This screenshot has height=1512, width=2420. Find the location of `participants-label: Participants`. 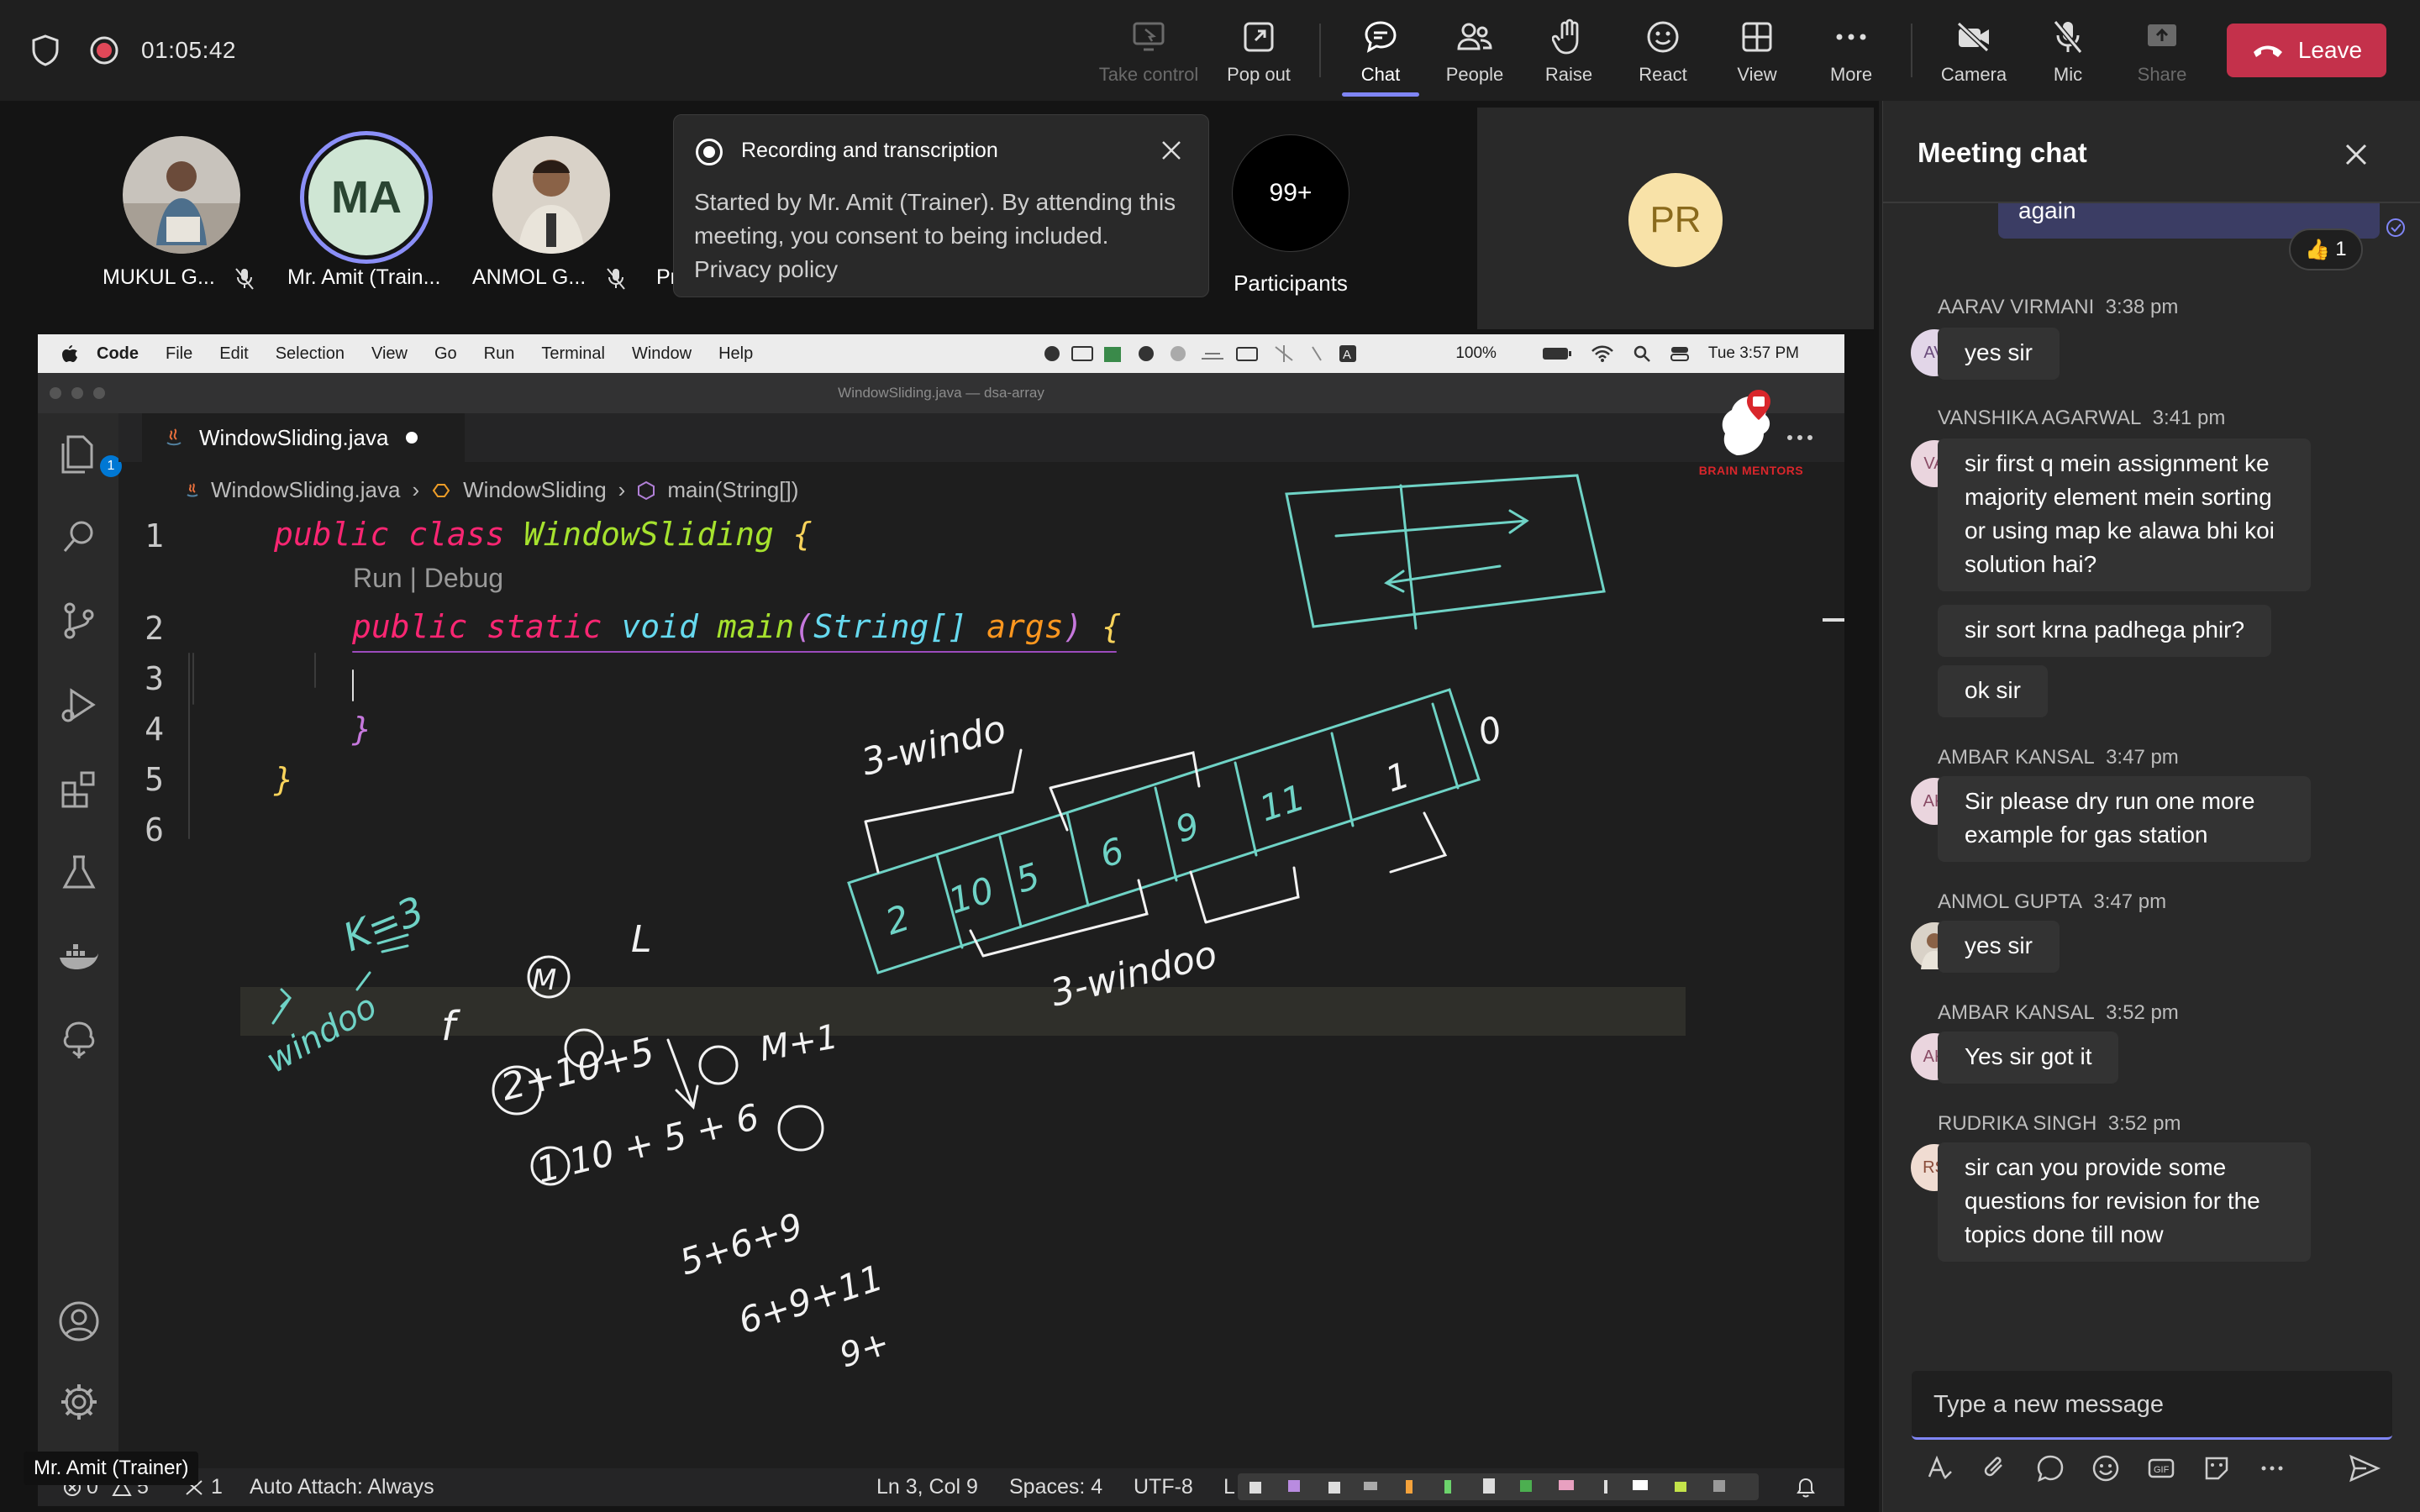

participants-label: Participants is located at coordinates (1291, 283).